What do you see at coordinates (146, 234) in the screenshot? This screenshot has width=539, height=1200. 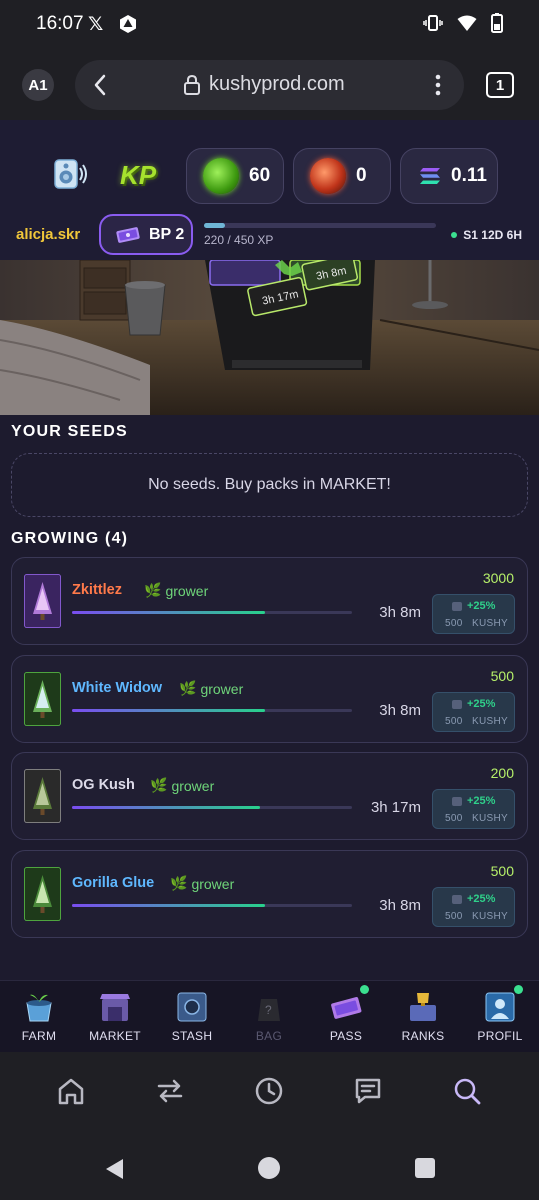 I see `battle-pass-badge: BP 2` at bounding box center [146, 234].